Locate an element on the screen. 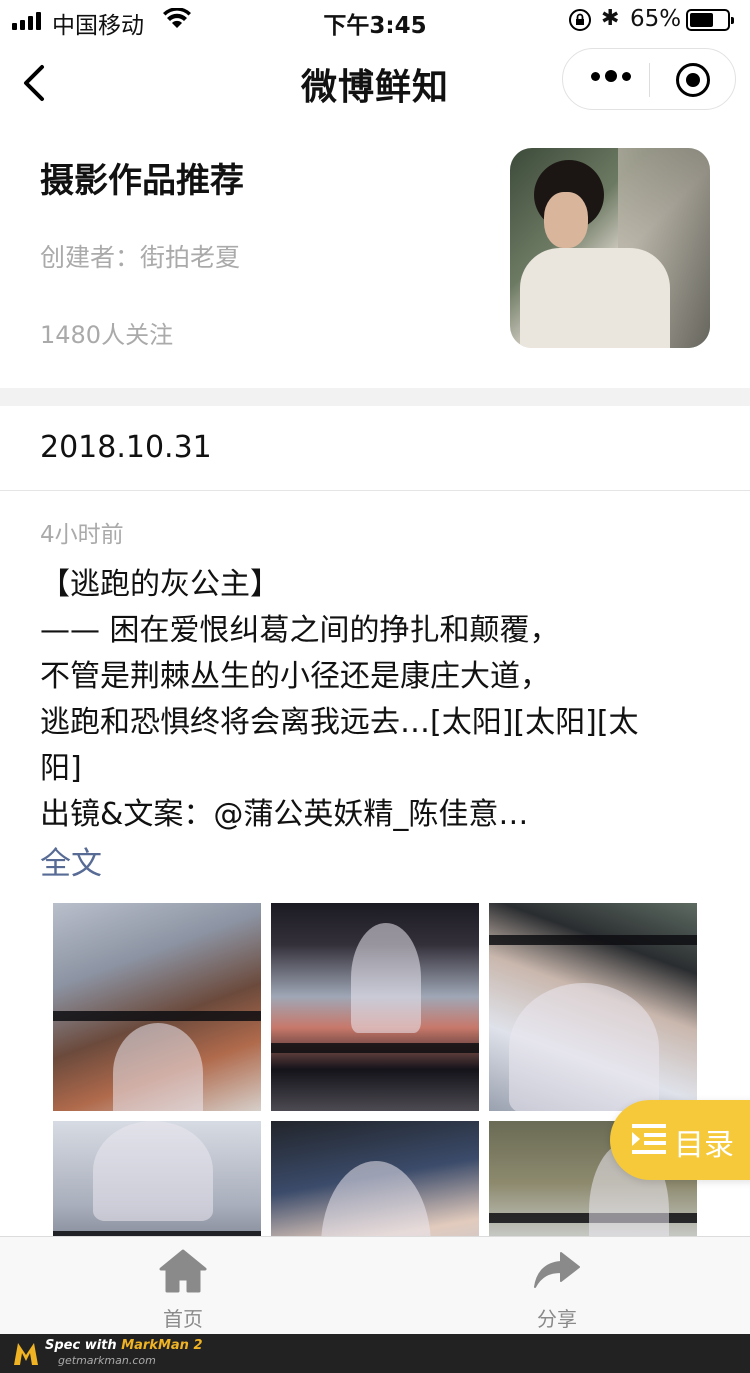  tab-share-label: 分享 is located at coordinates (557, 1319).